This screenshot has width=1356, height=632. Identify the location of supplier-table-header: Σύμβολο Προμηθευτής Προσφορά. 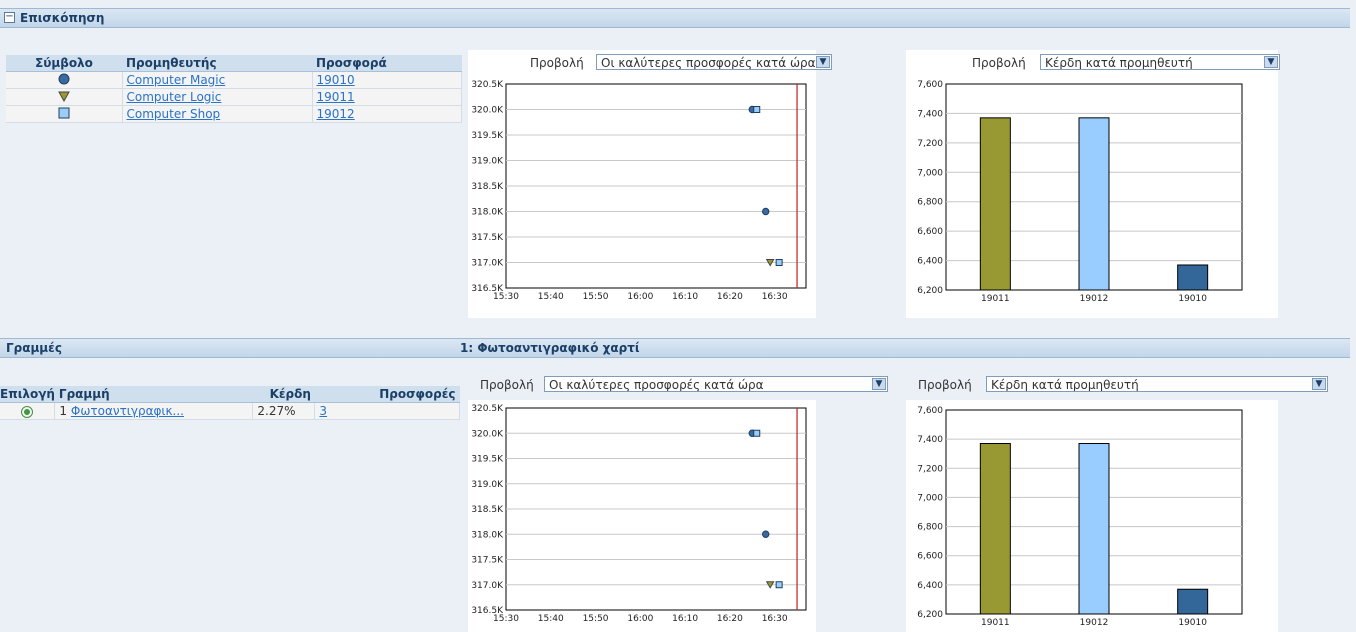
(234, 63).